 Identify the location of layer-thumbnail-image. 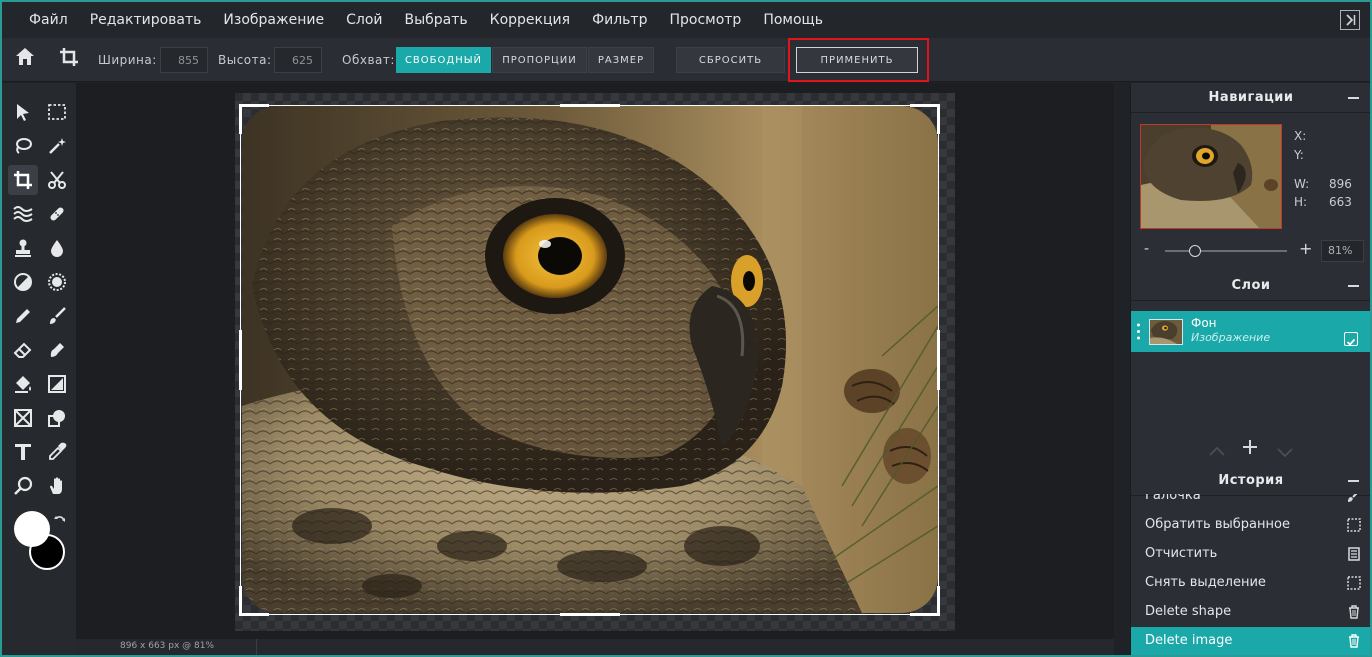
(1166, 332).